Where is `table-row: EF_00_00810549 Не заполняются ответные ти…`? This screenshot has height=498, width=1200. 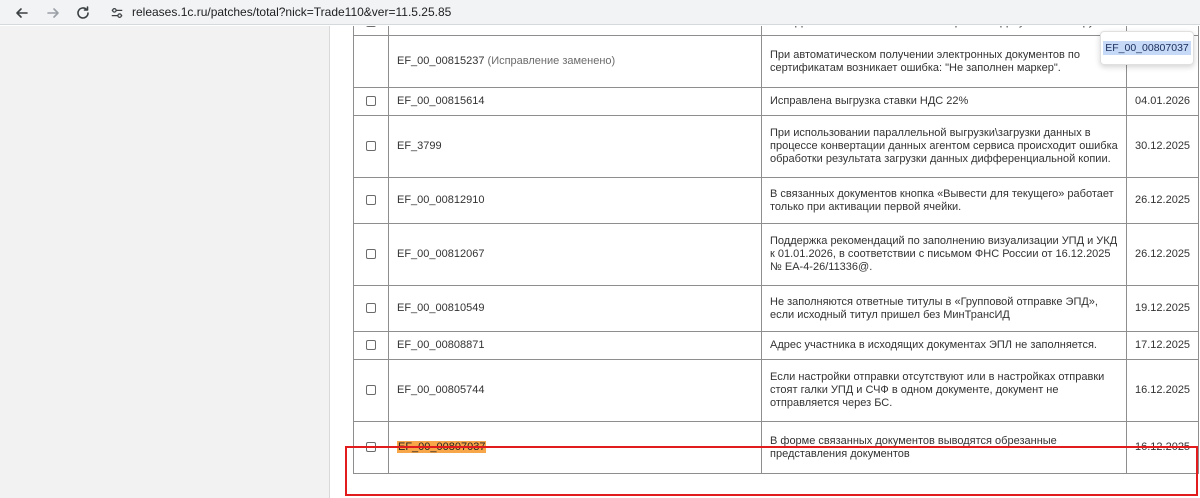 table-row: EF_00_00810549 Не заполняются ответные ти… is located at coordinates (776, 308).